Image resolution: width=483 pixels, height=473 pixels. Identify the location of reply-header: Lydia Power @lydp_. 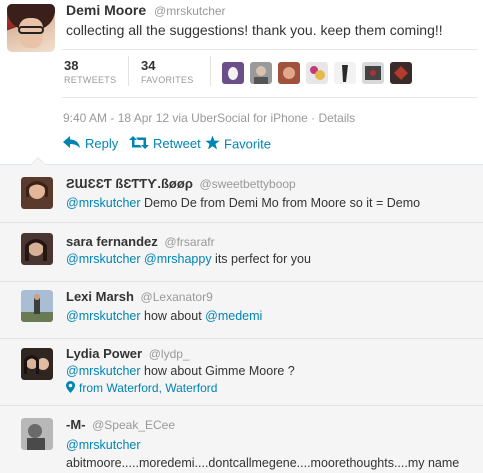
(128, 353).